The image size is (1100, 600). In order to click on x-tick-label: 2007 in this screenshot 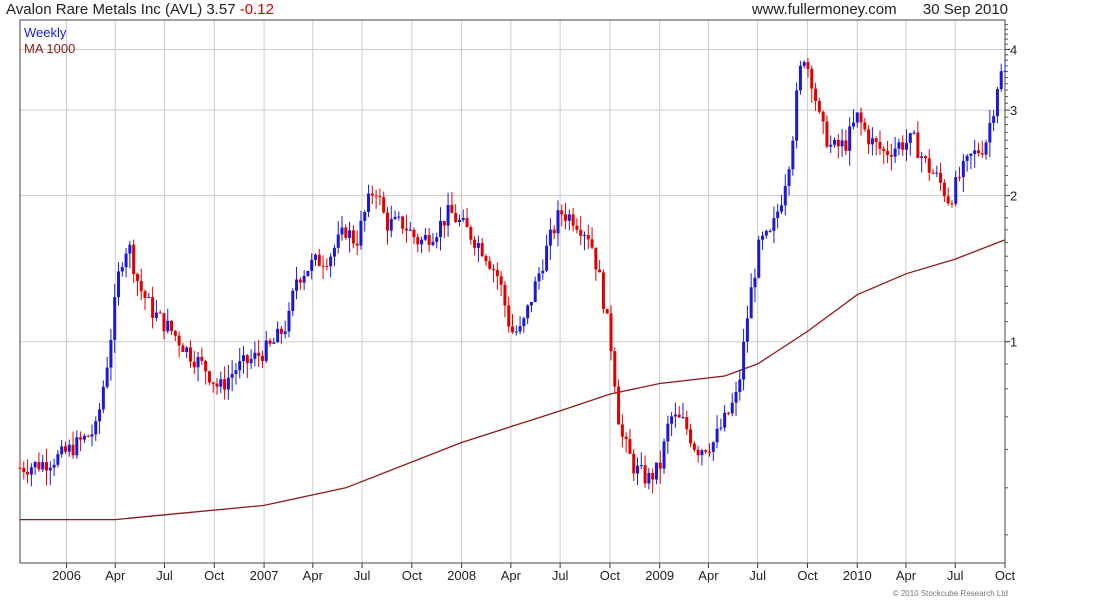, I will do `click(264, 575)`.